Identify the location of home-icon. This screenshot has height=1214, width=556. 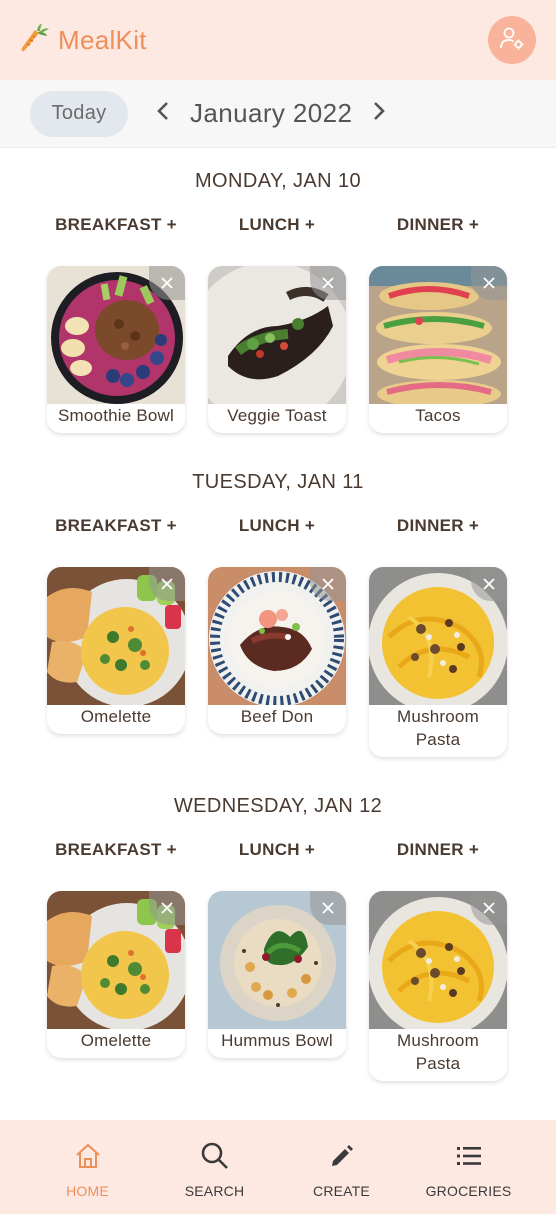
(88, 1156).